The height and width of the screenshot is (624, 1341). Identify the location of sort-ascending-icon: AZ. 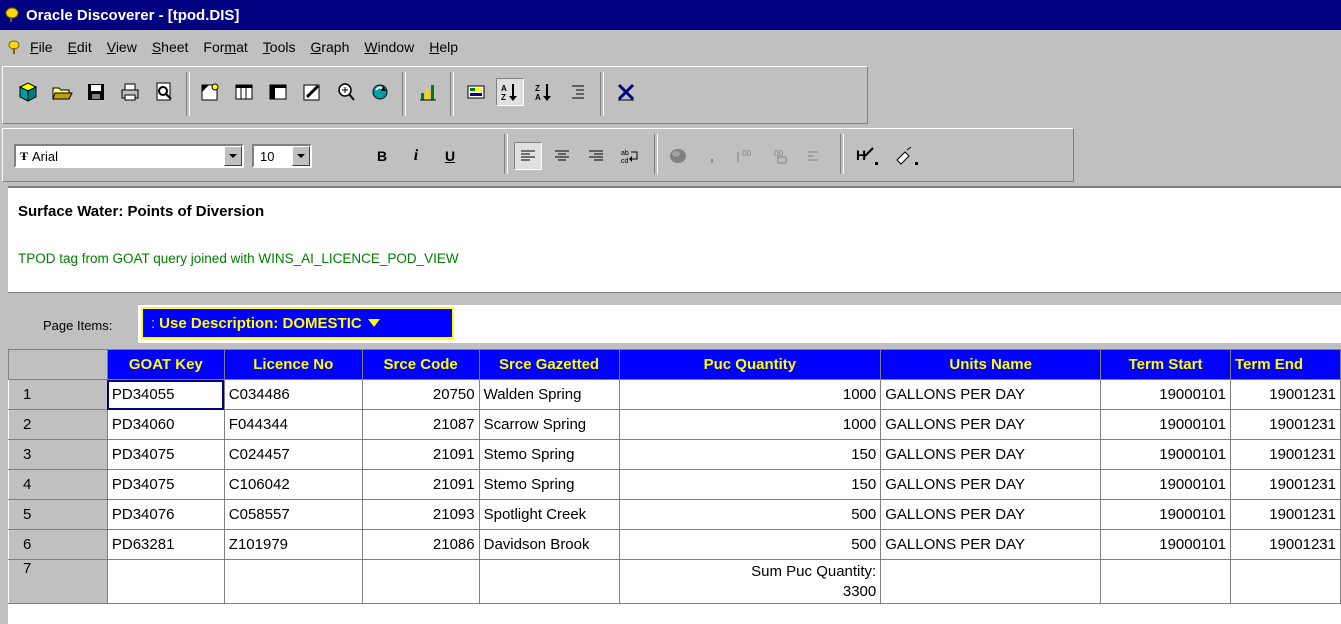
(510, 92).